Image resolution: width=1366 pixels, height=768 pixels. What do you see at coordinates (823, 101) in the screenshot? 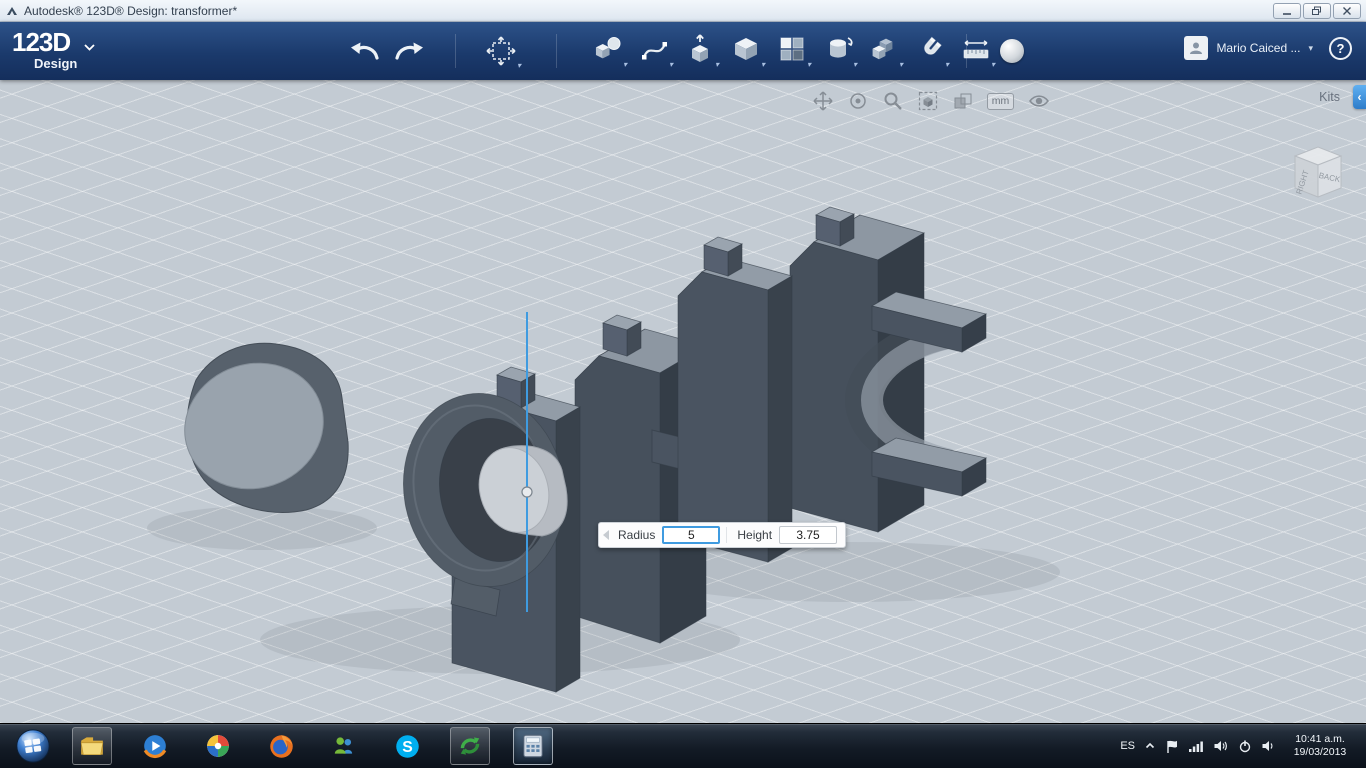
I see `pan-icon` at bounding box center [823, 101].